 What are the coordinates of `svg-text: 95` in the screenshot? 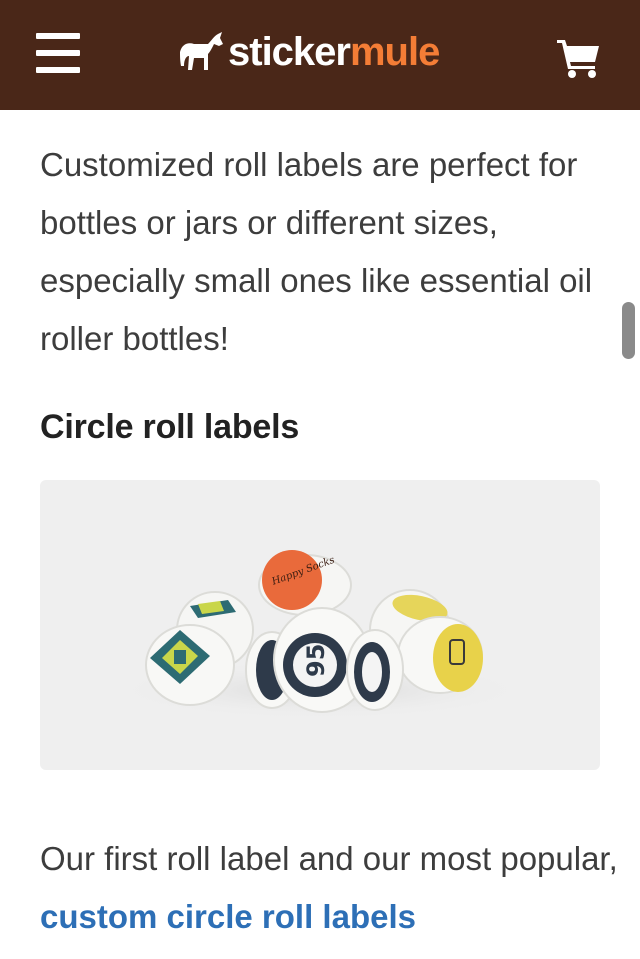 It's located at (316, 660).